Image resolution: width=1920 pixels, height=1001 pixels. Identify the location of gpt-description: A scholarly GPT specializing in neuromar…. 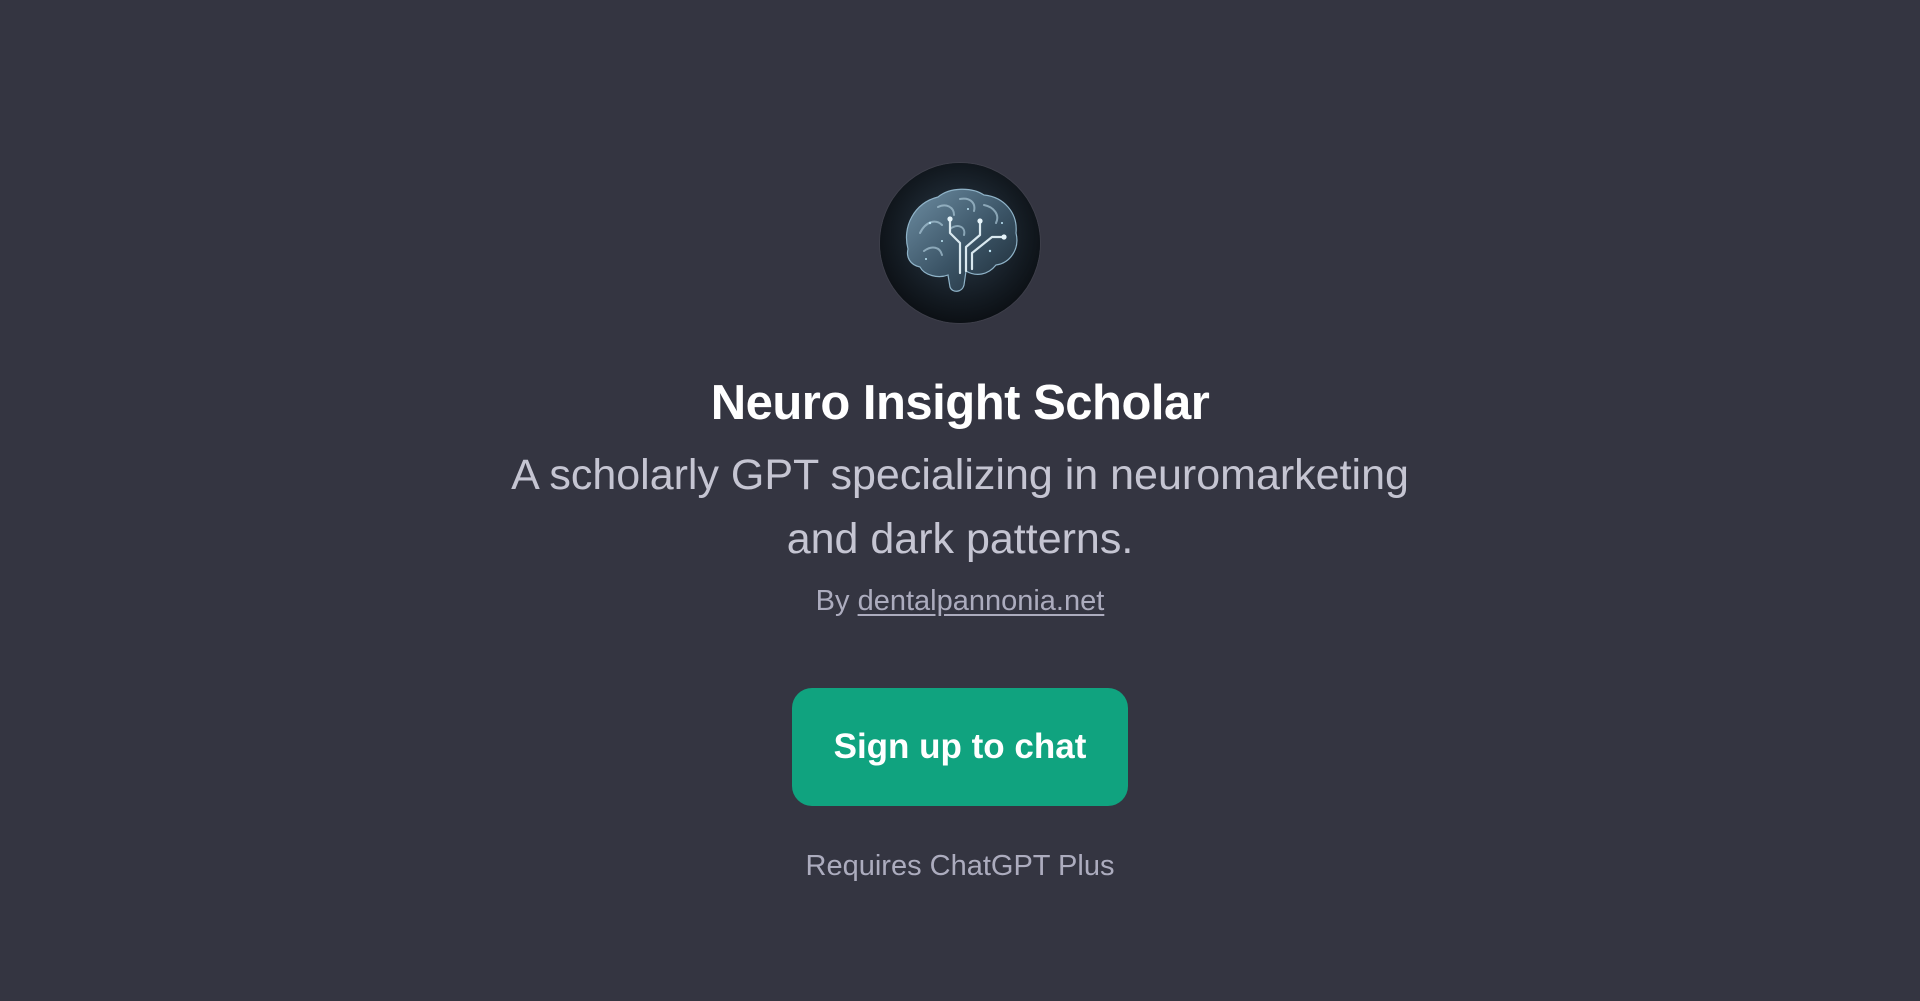
(960, 507).